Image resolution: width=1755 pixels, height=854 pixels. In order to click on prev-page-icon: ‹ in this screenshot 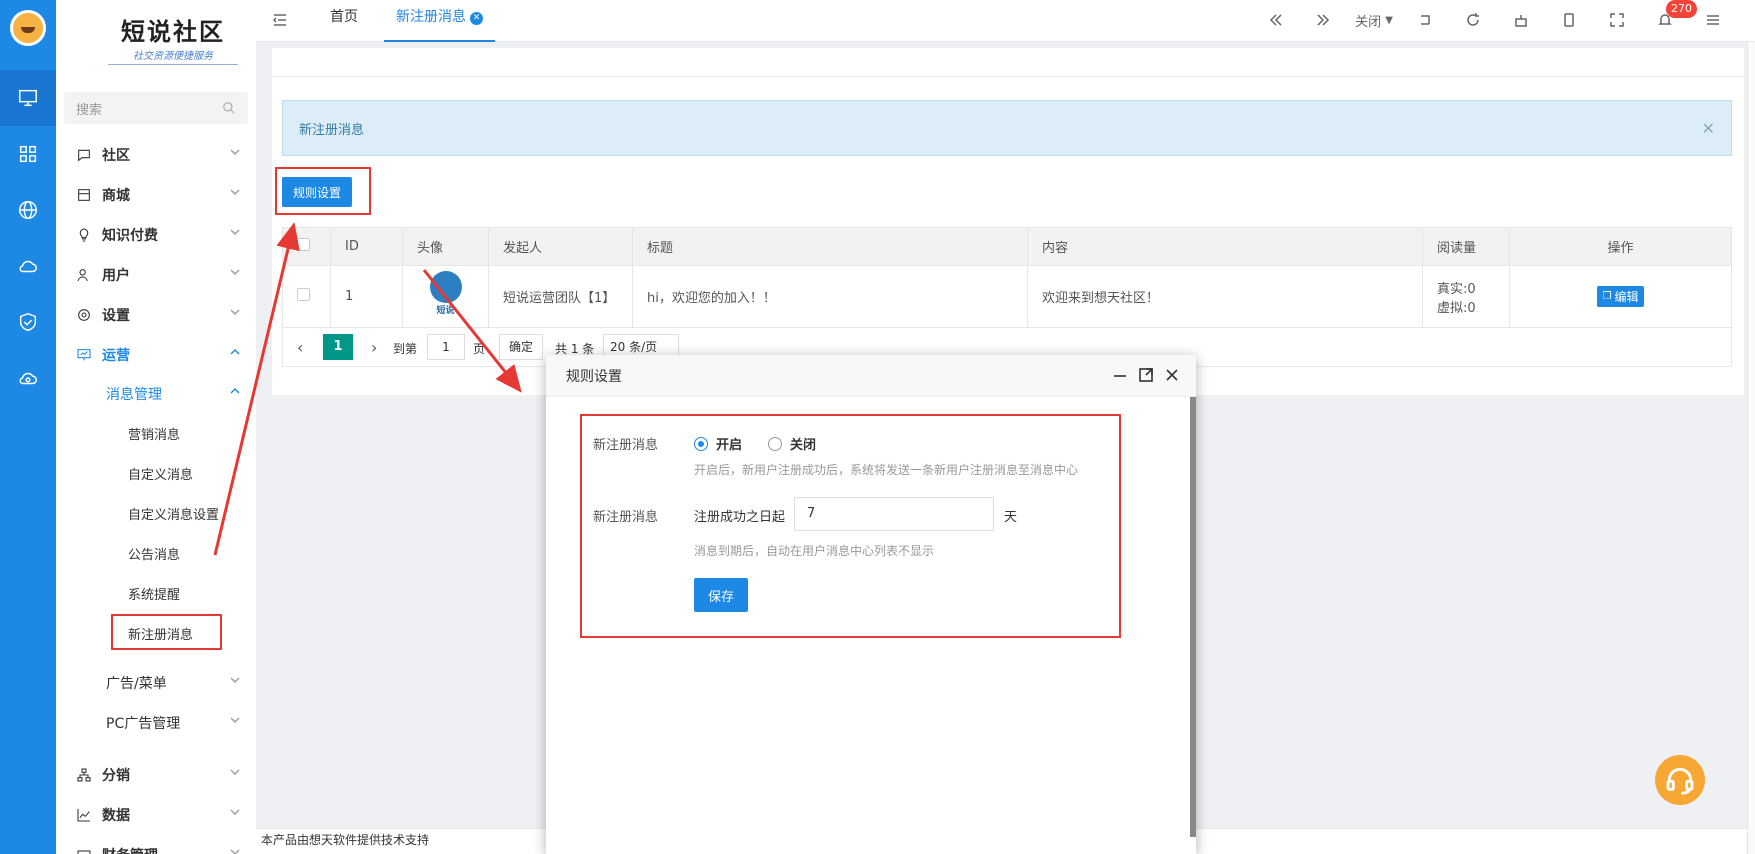, I will do `click(300, 347)`.